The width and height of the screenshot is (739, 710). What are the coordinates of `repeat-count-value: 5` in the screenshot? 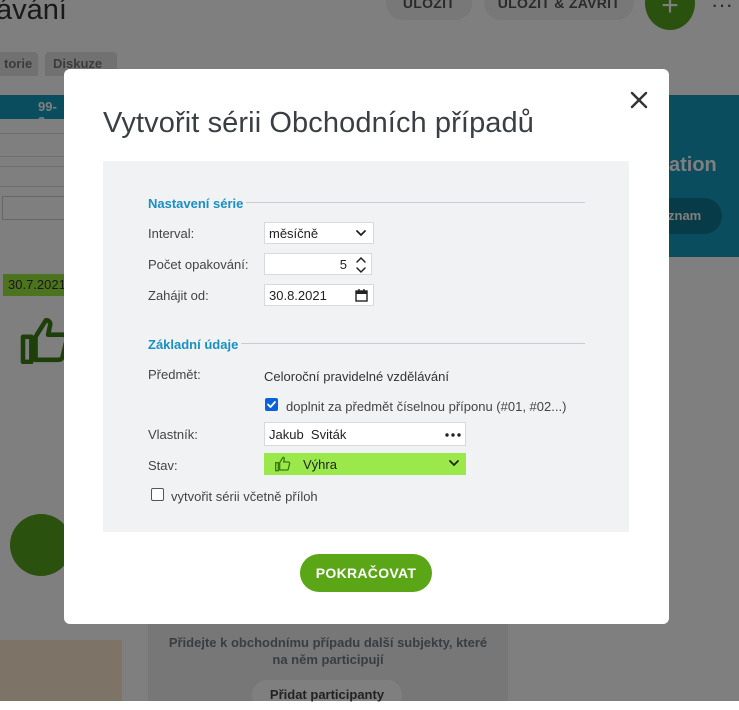 It's located at (343, 264).